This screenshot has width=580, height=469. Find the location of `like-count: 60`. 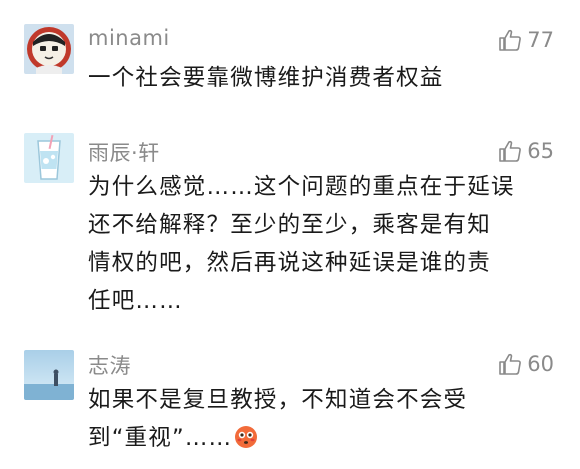

like-count: 60 is located at coordinates (540, 364).